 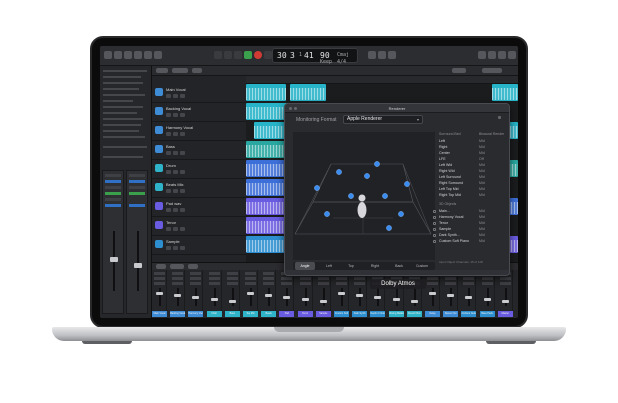 I want to click on input-slot, so click(x=113, y=187).